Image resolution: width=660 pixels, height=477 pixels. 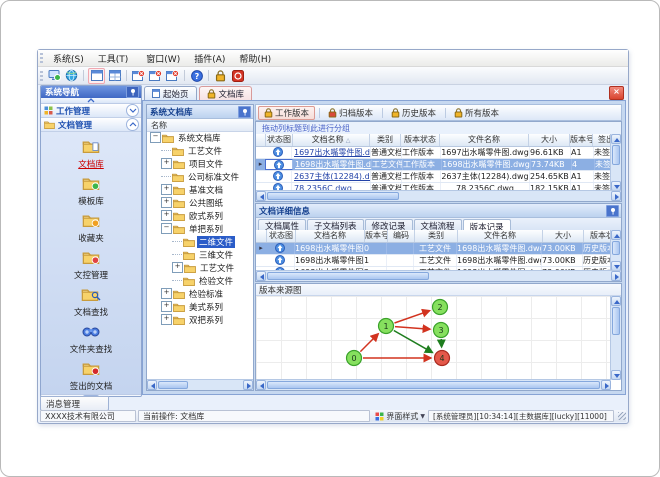 What do you see at coordinates (170, 93) in the screenshot?
I see `tab-start-page: 起始页` at bounding box center [170, 93].